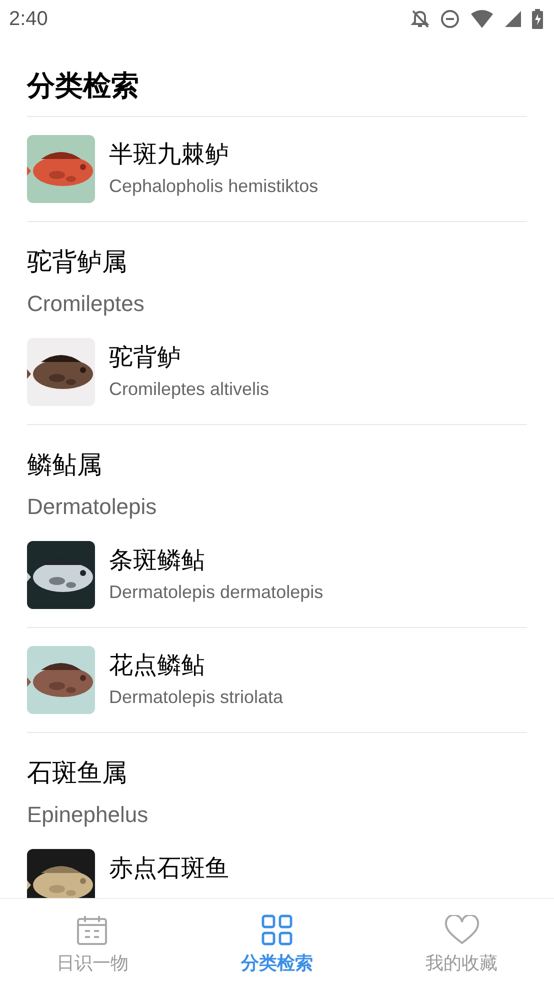 The height and width of the screenshot is (985, 554). I want to click on bell-off-icon, so click(420, 19).